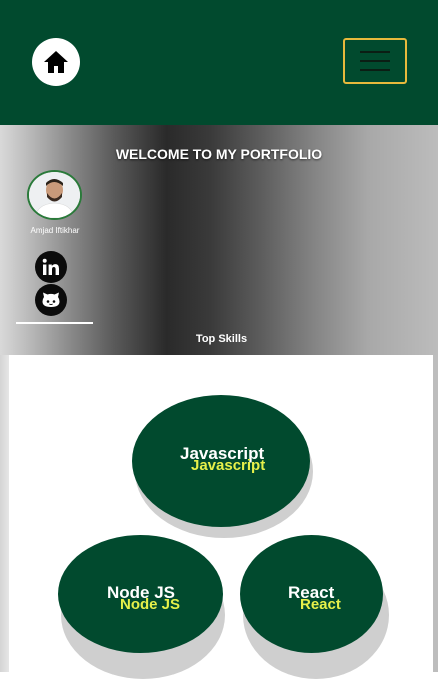  Describe the element at coordinates (219, 154) in the screenshot. I see `welcome-heading: WELCOME TO MY PORTFOLIO` at that location.